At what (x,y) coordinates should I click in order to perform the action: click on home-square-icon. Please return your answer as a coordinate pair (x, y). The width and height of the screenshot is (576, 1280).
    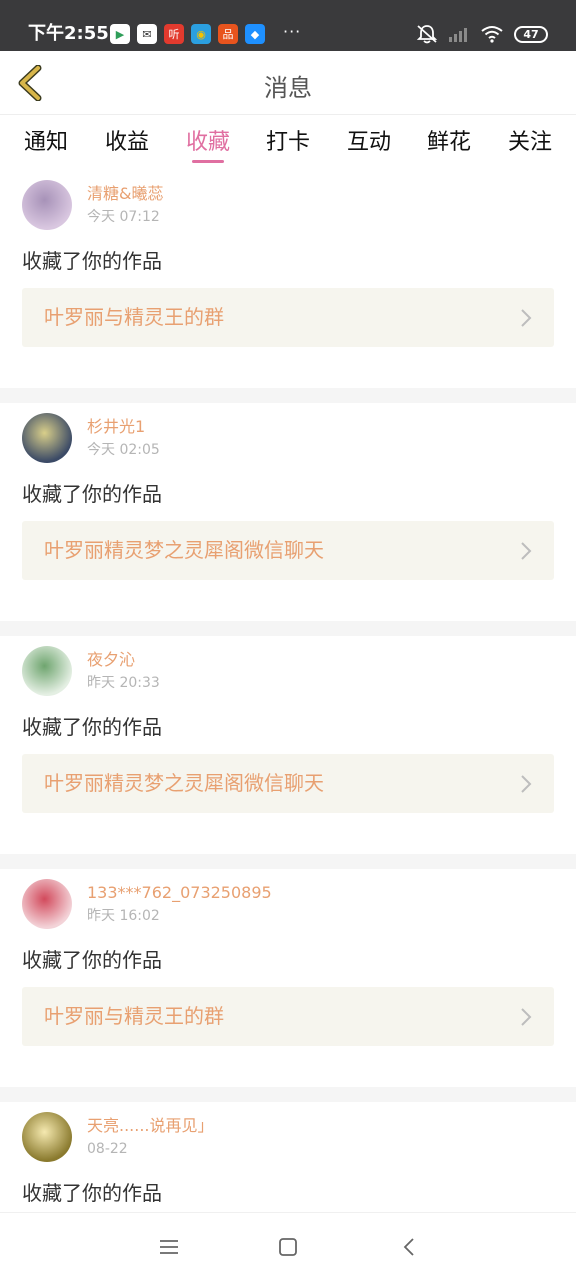
    Looking at the image, I should click on (288, 1247).